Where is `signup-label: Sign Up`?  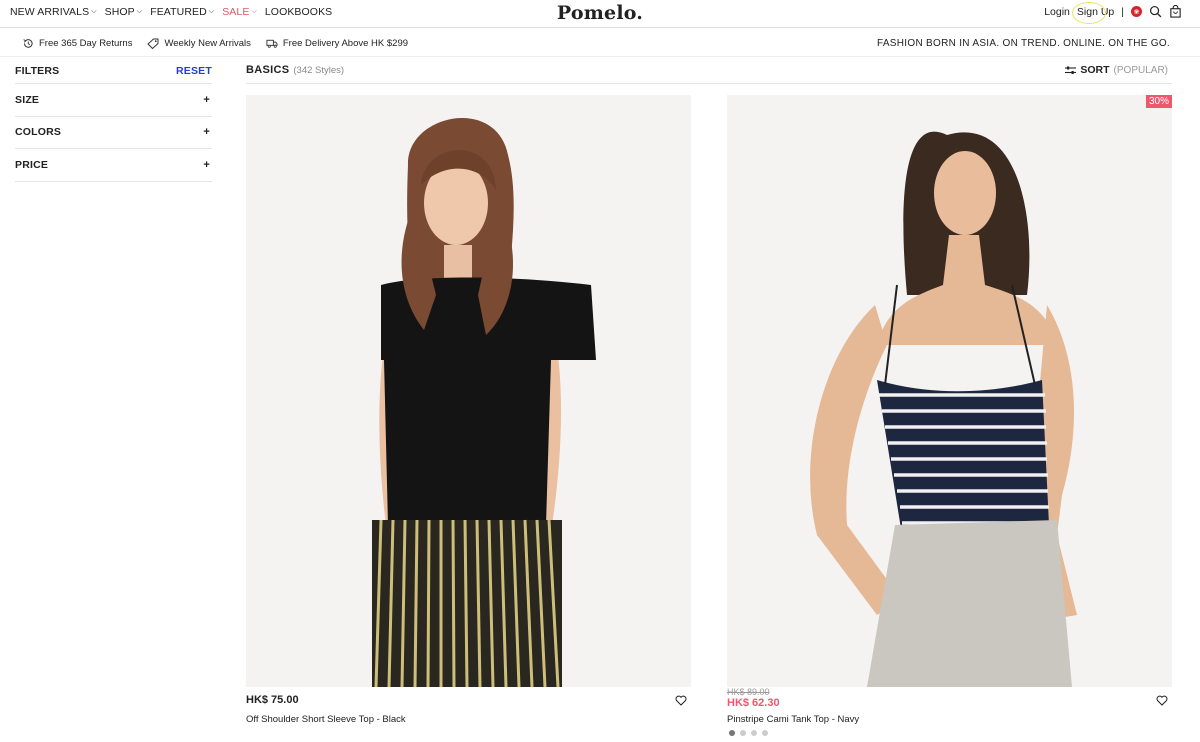 signup-label: Sign Up is located at coordinates (1095, 11).